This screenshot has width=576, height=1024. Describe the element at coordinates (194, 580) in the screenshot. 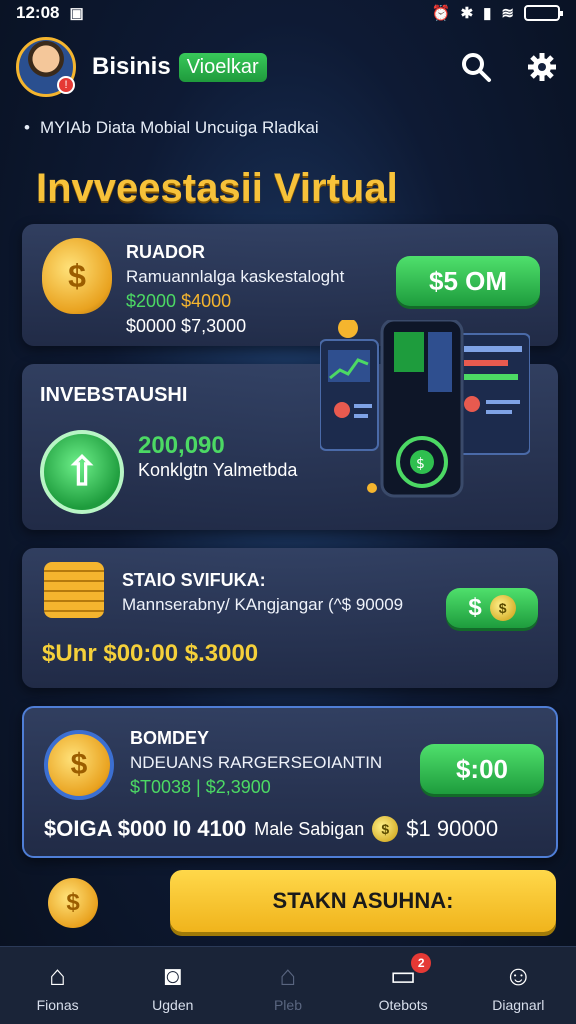

I see `card3-head: STAIO SVIFUKA:` at that location.